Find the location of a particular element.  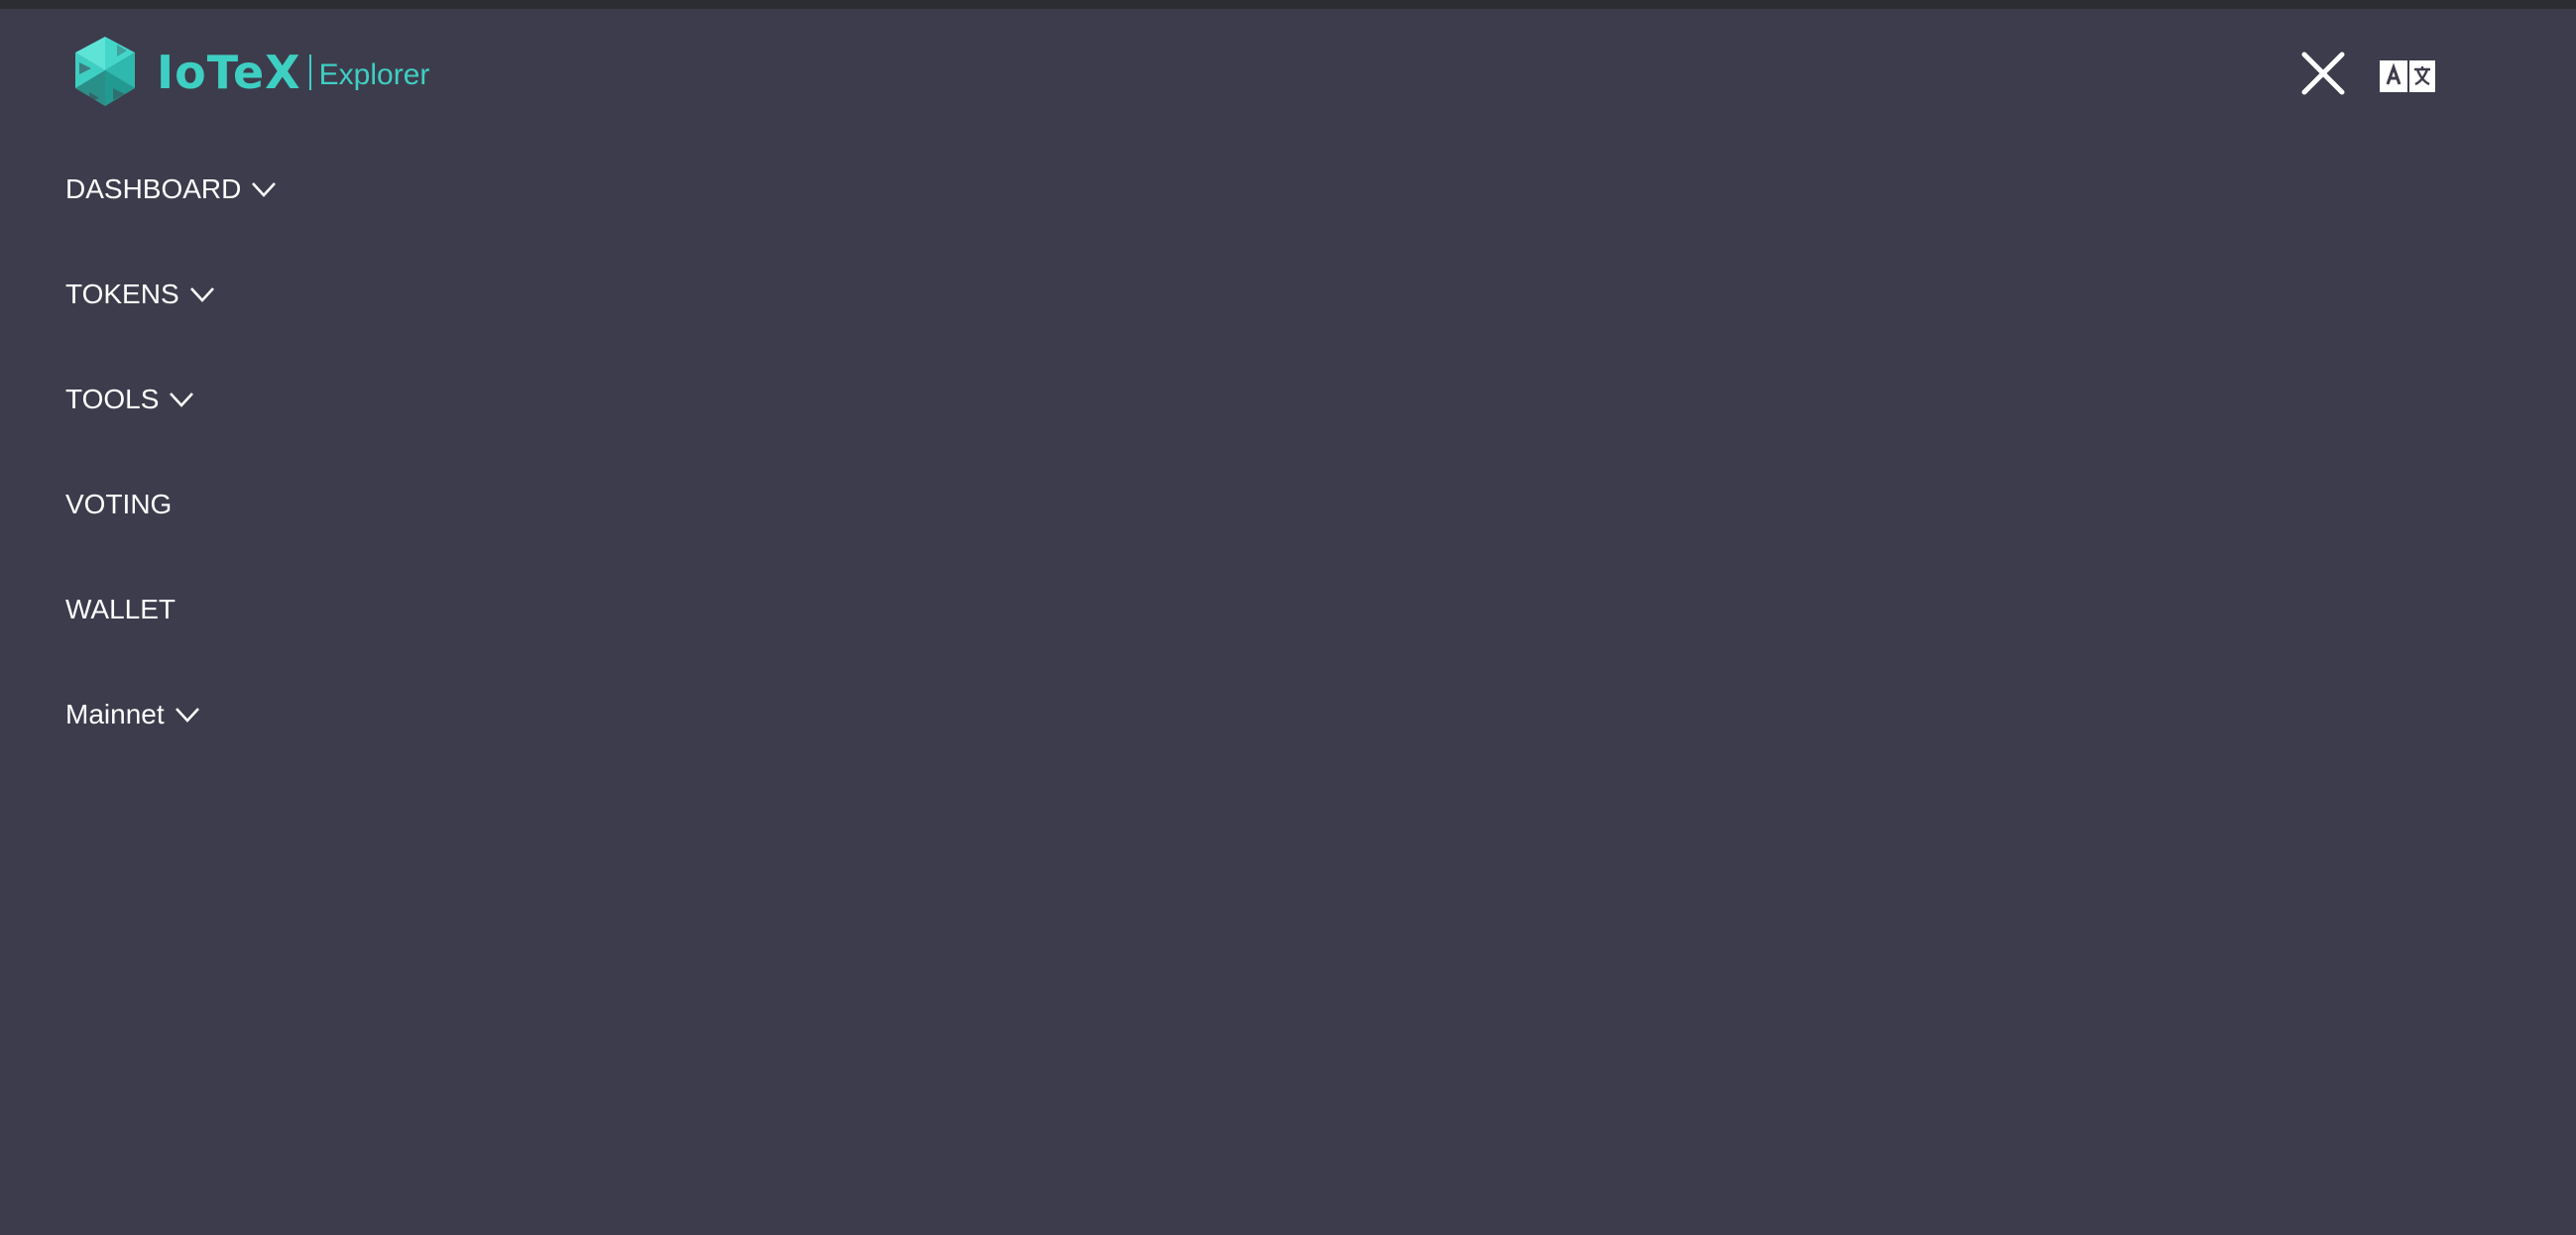

menu-item-network: Mainnet is located at coordinates (171, 742).